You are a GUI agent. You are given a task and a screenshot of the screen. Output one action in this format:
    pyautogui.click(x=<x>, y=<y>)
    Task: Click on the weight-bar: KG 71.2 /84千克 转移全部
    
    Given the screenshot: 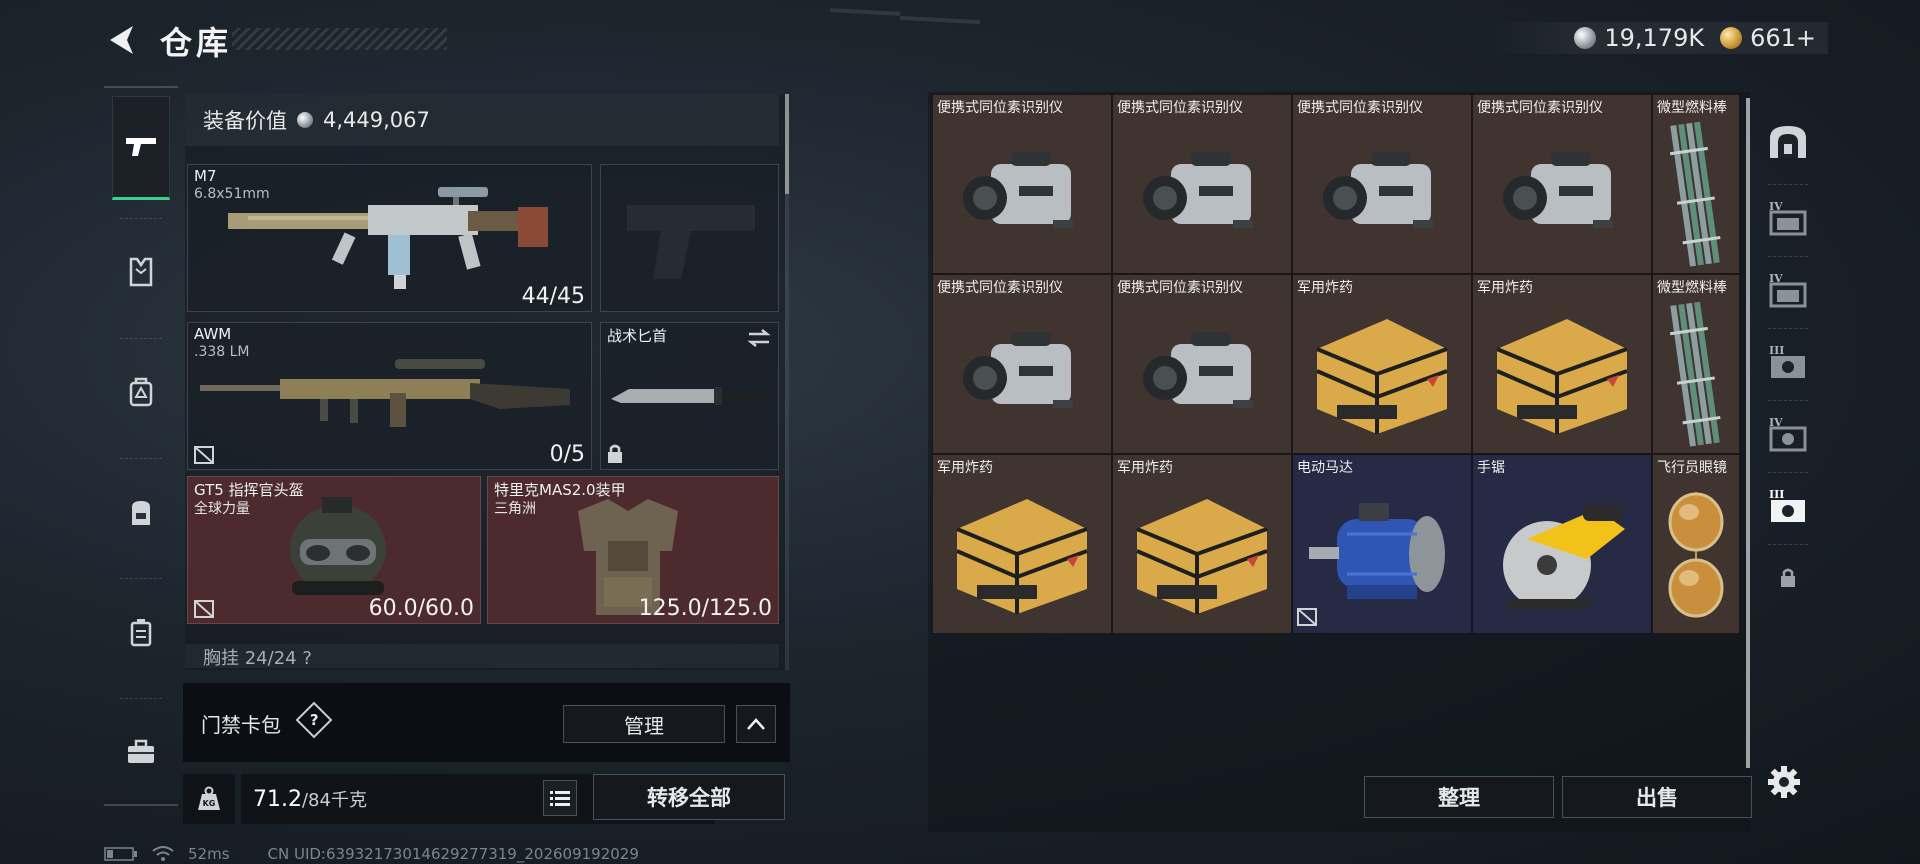 What is the action you would take?
    pyautogui.click(x=486, y=799)
    